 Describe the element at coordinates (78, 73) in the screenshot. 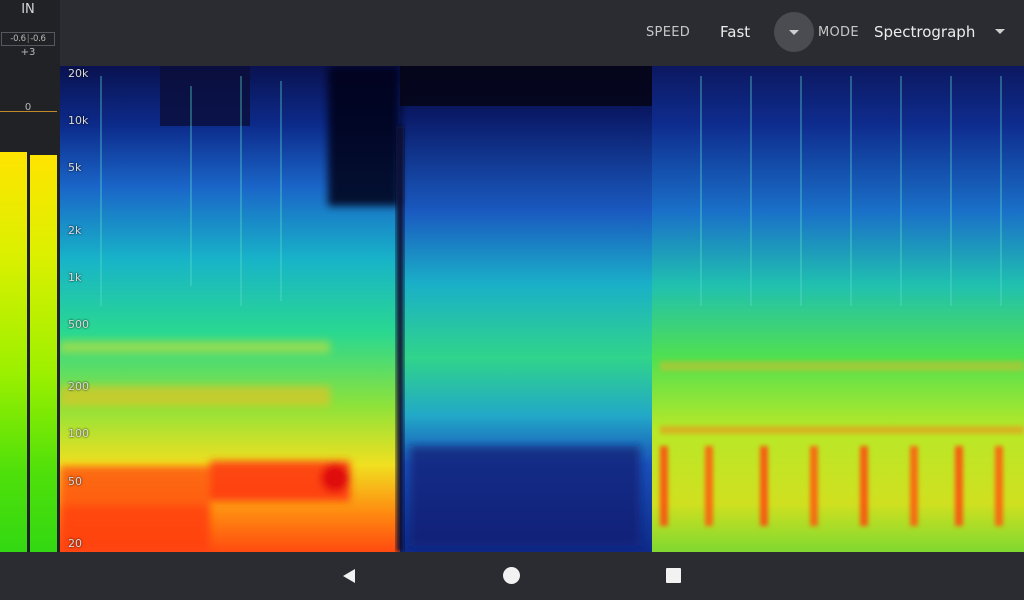

I see `freq-label: 20k` at that location.